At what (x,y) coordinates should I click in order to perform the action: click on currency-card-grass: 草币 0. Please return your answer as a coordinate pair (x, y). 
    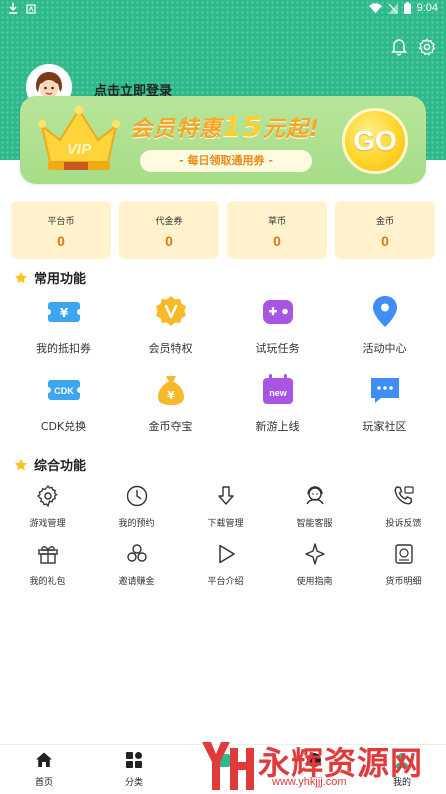
    Looking at the image, I should click on (277, 230).